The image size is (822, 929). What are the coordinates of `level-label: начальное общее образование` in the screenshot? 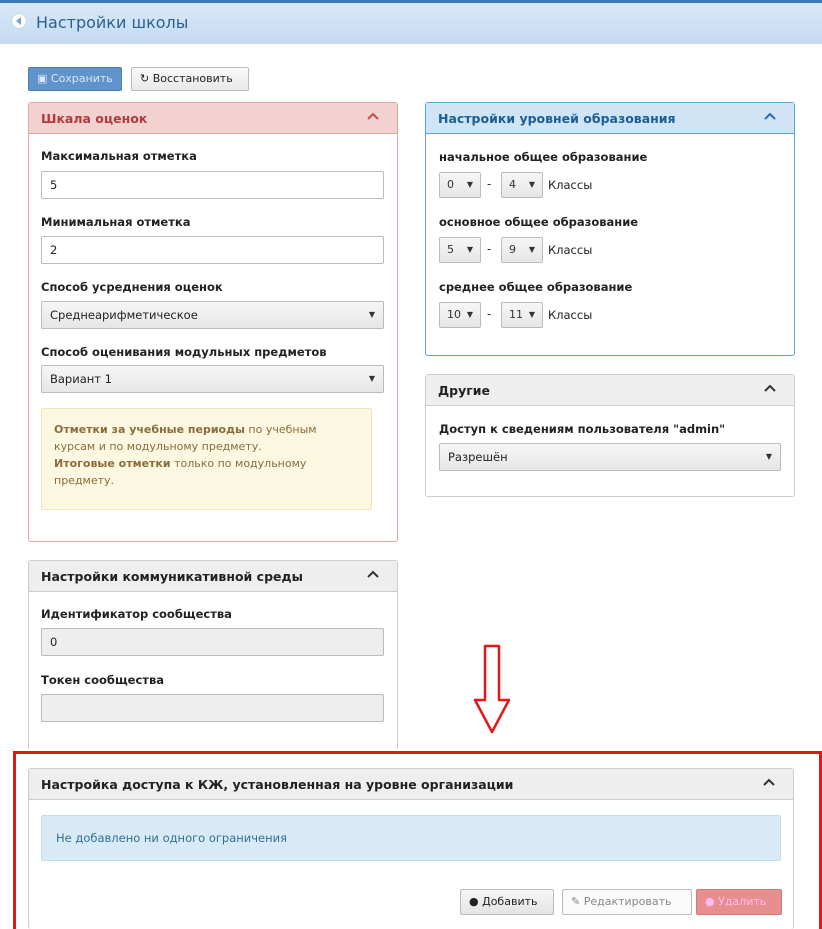 It's located at (543, 157).